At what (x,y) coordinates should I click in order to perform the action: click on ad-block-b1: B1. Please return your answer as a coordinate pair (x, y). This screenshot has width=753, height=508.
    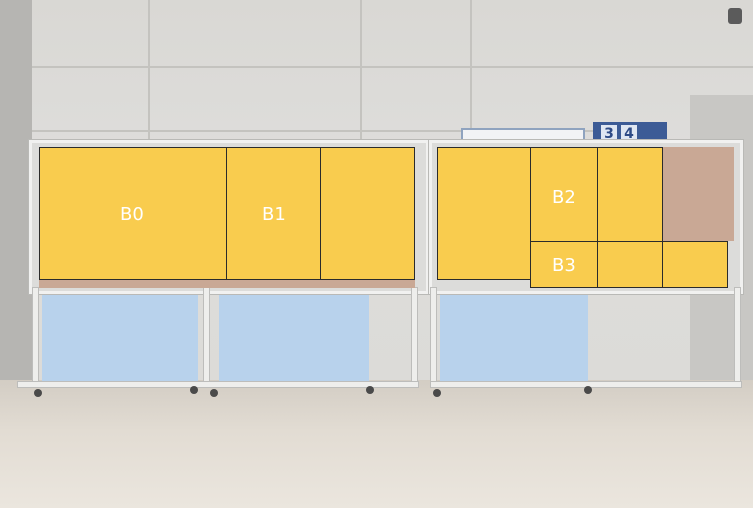
    Looking at the image, I should click on (273, 213).